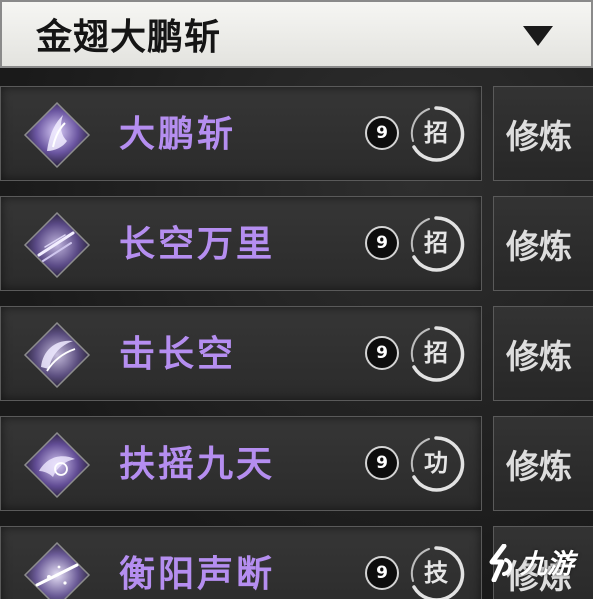 Image resolution: width=593 pixels, height=599 pixels. What do you see at coordinates (538, 36) in the screenshot?
I see `triangle-down-icon` at bounding box center [538, 36].